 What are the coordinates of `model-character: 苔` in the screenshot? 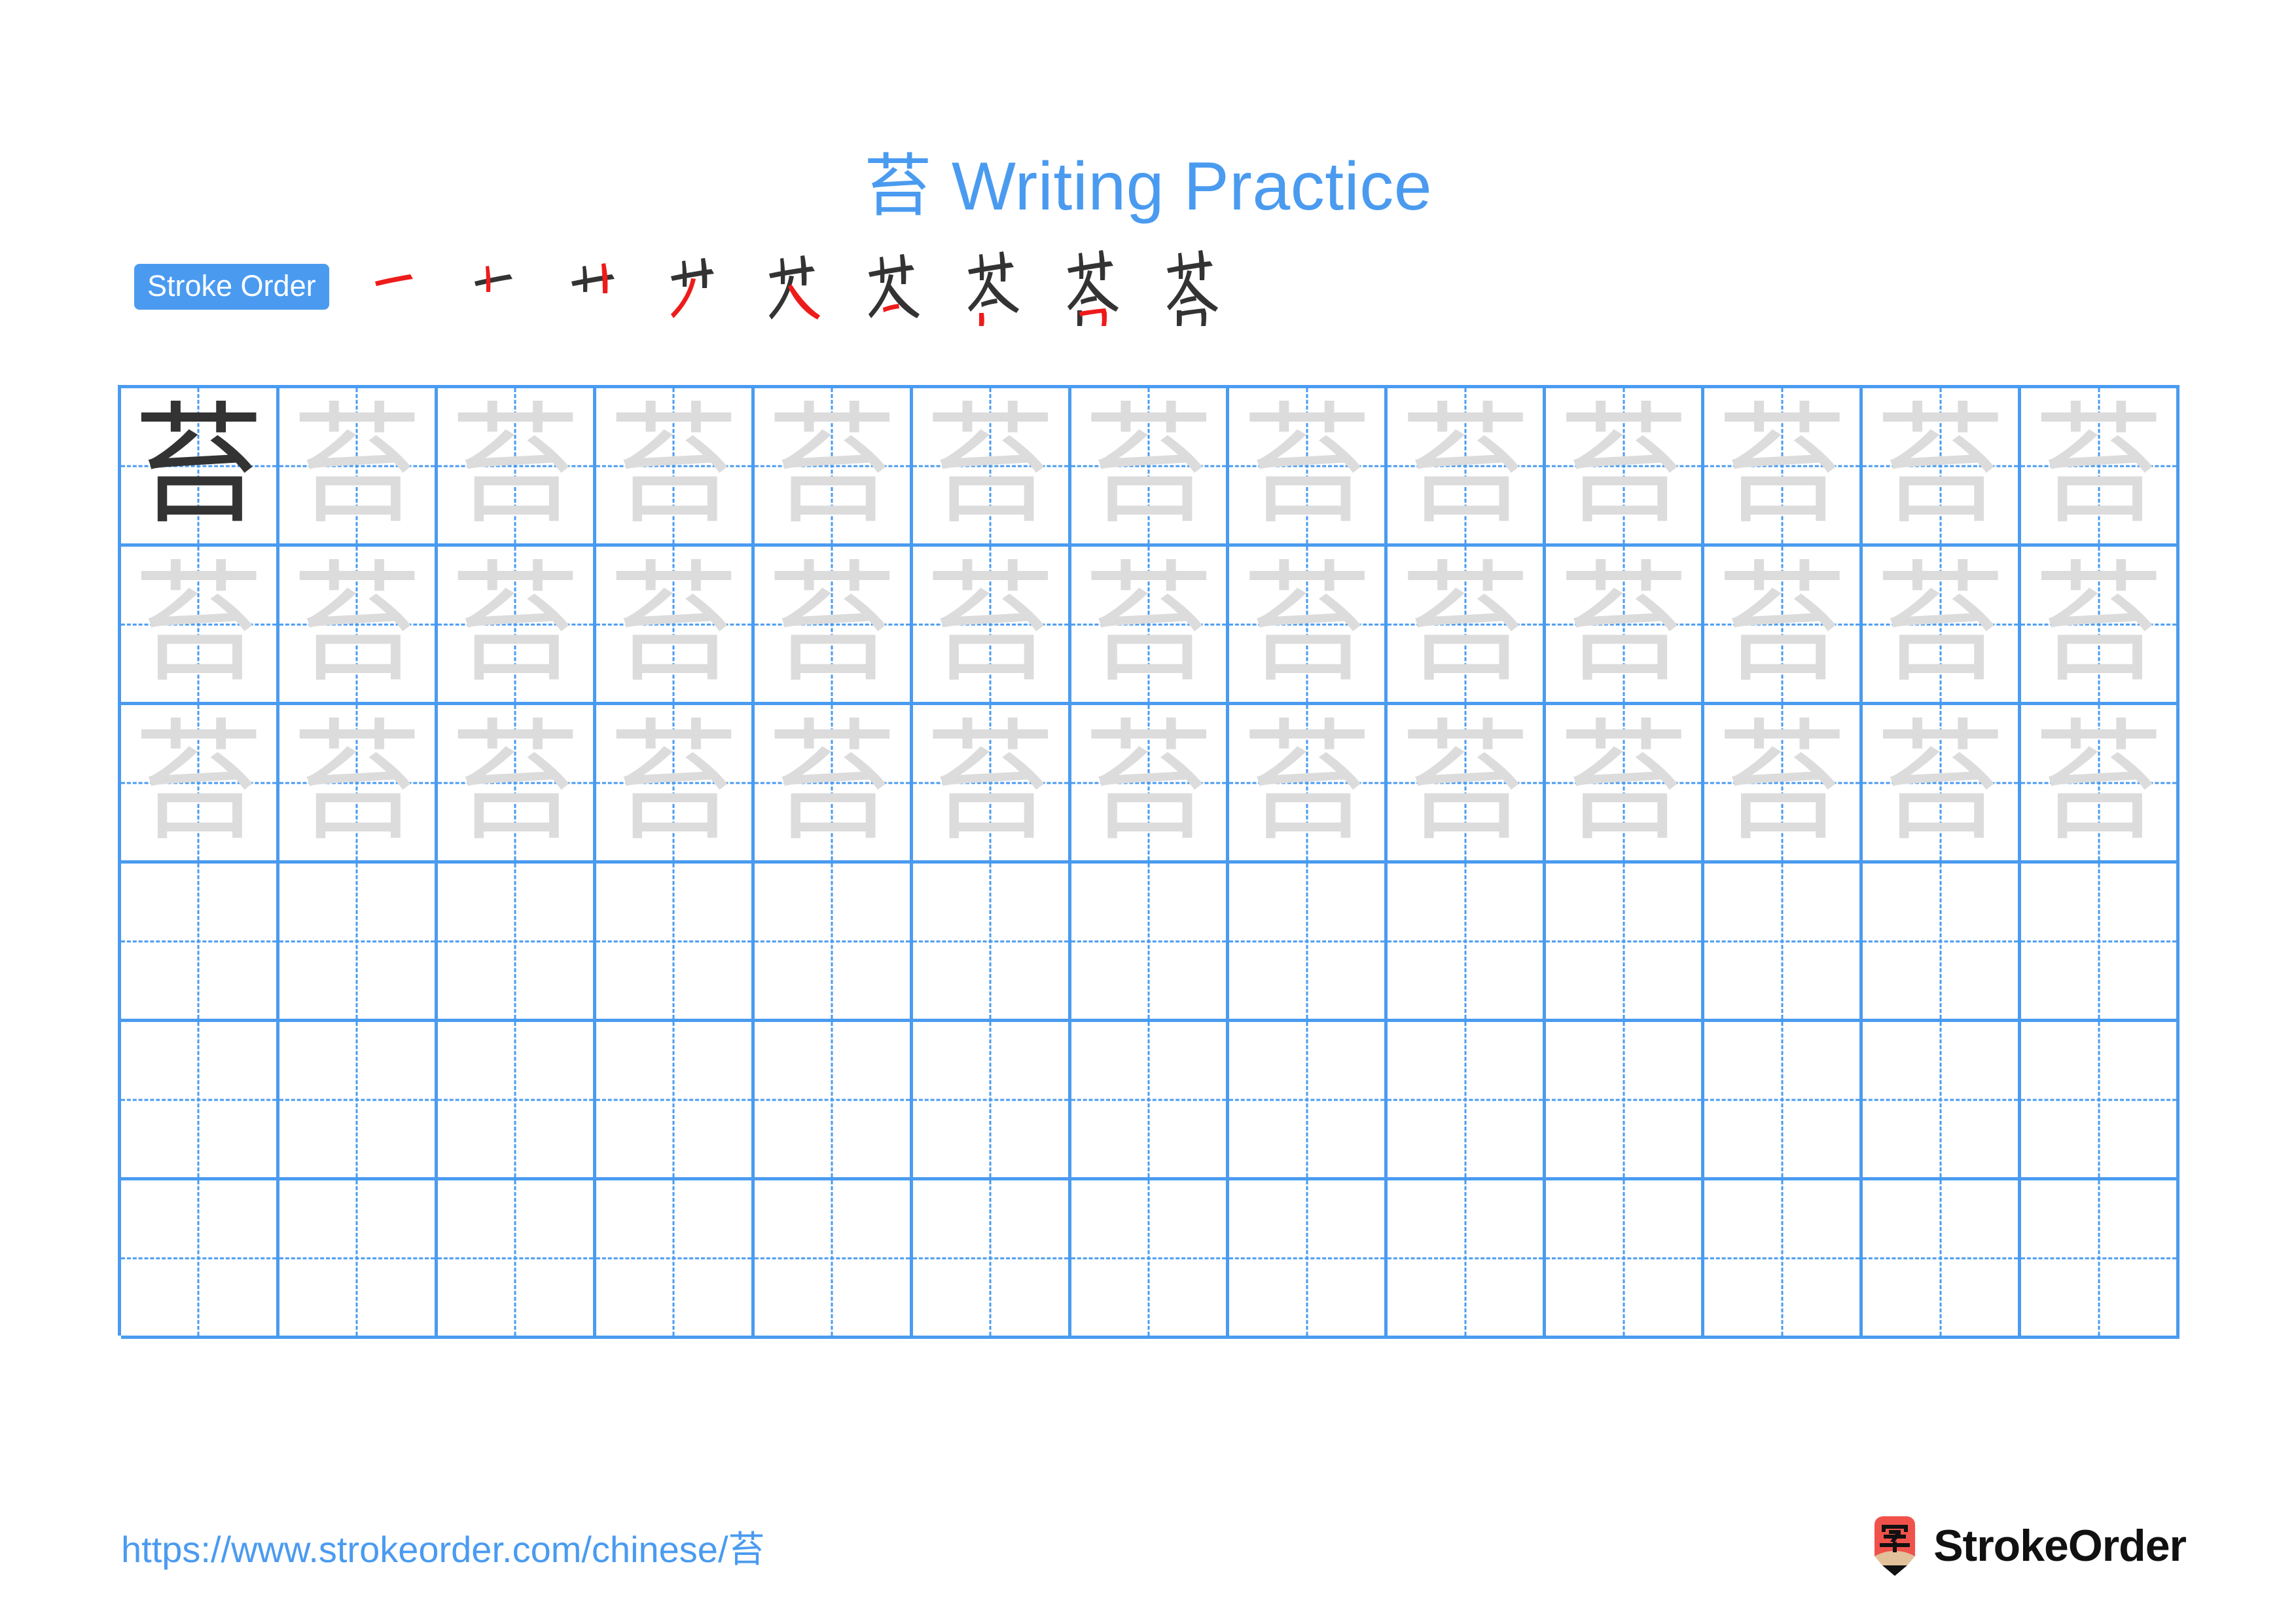 It's located at (198, 465).